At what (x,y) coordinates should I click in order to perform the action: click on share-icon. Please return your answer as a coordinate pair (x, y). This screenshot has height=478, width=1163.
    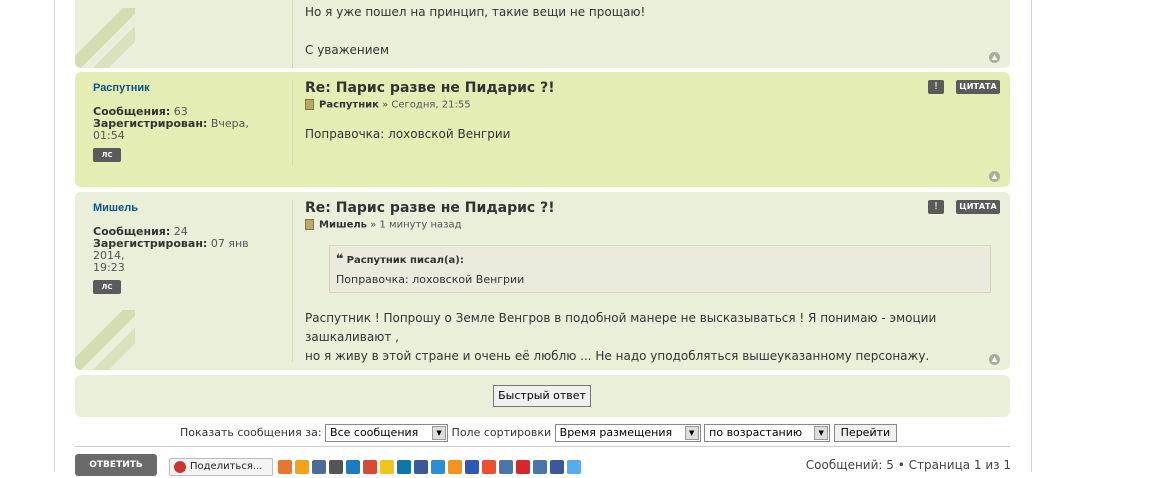
    Looking at the image, I should click on (180, 467).